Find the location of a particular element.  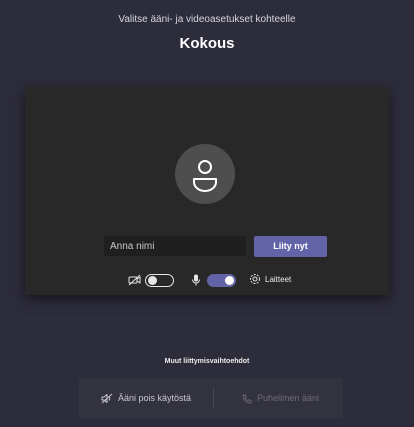

join-options-bar: Ääni pois käytöstä Puhelimen ääni is located at coordinates (211, 398).